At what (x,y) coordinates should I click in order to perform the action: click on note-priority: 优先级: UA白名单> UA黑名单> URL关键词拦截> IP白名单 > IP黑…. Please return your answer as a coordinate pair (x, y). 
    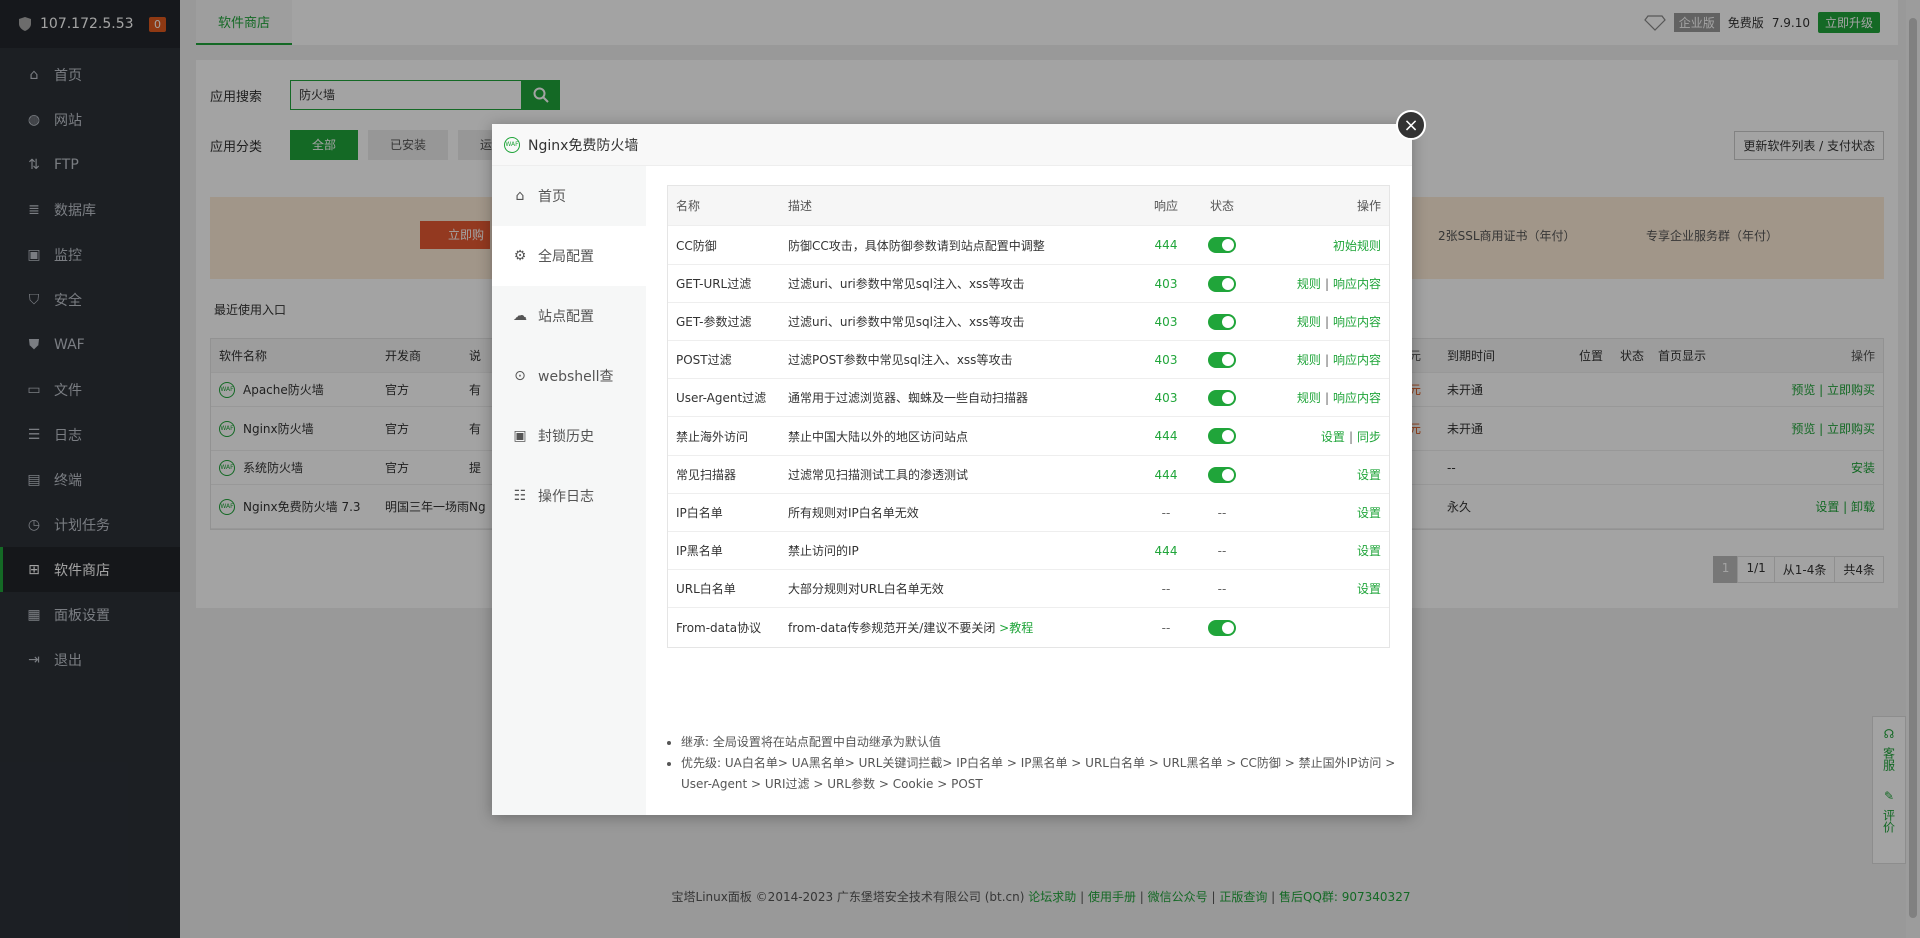
    Looking at the image, I should click on (1044, 774).